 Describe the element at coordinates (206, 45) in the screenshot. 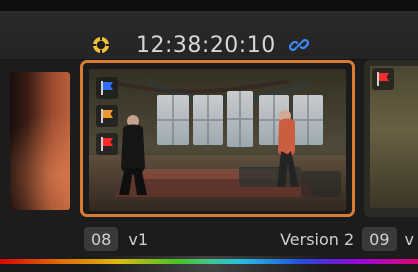

I see `timecode: 12:38:20:10` at that location.